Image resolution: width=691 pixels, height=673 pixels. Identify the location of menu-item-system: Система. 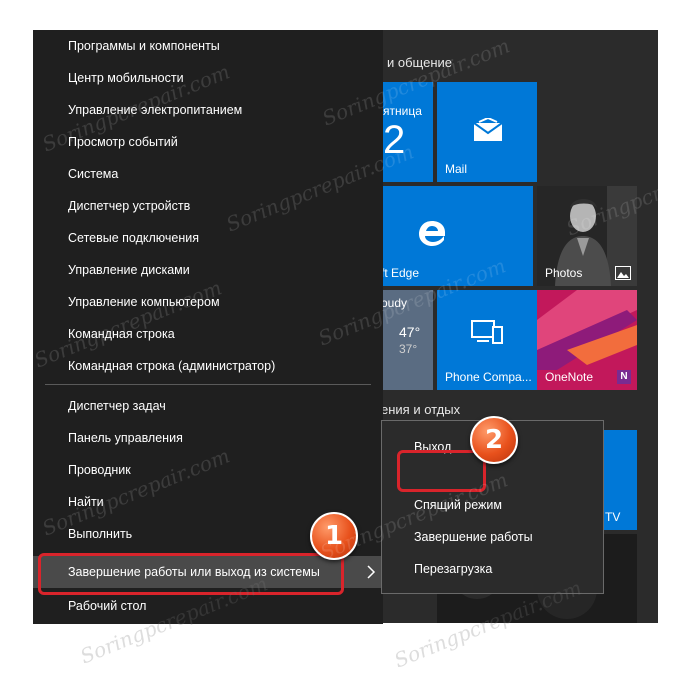
(208, 174).